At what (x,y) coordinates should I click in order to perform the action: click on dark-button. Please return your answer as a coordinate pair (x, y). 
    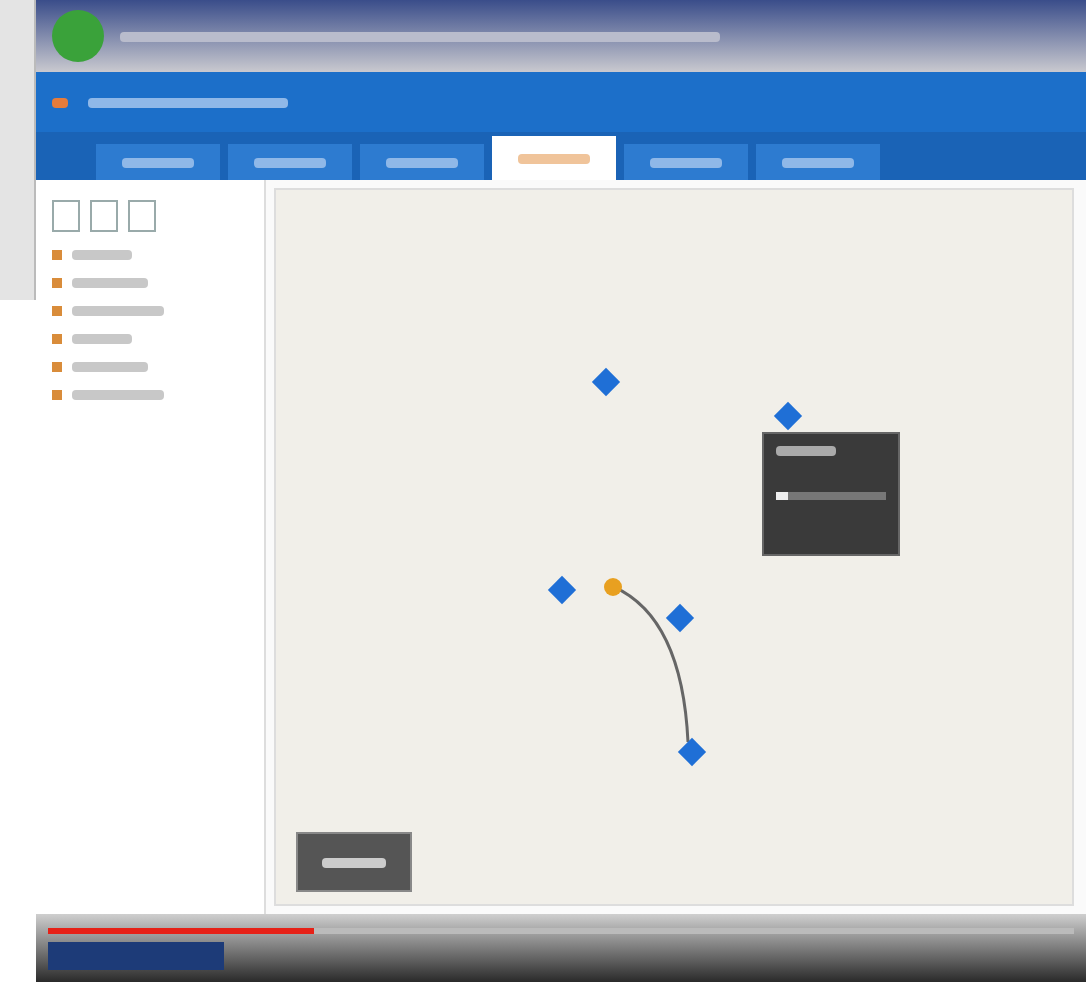
    Looking at the image, I should click on (354, 862).